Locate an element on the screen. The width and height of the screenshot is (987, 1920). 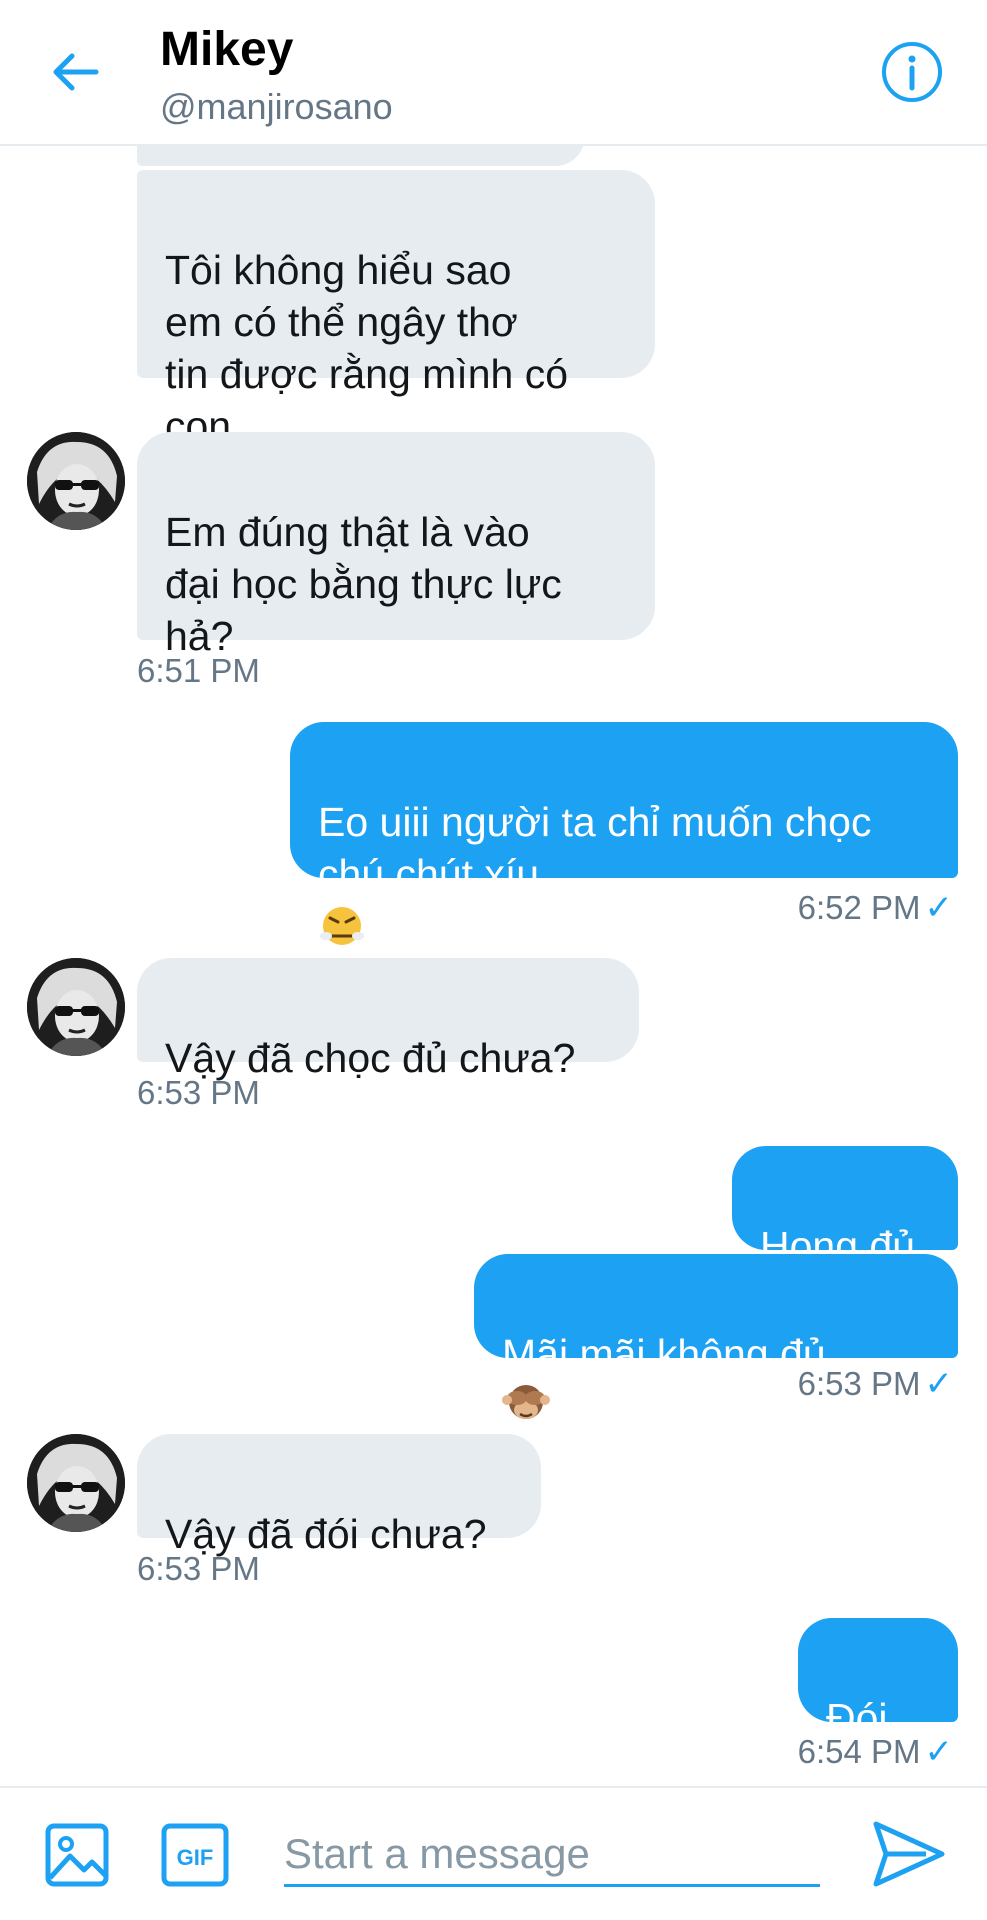
message-bubble-partial is located at coordinates (361, 156).